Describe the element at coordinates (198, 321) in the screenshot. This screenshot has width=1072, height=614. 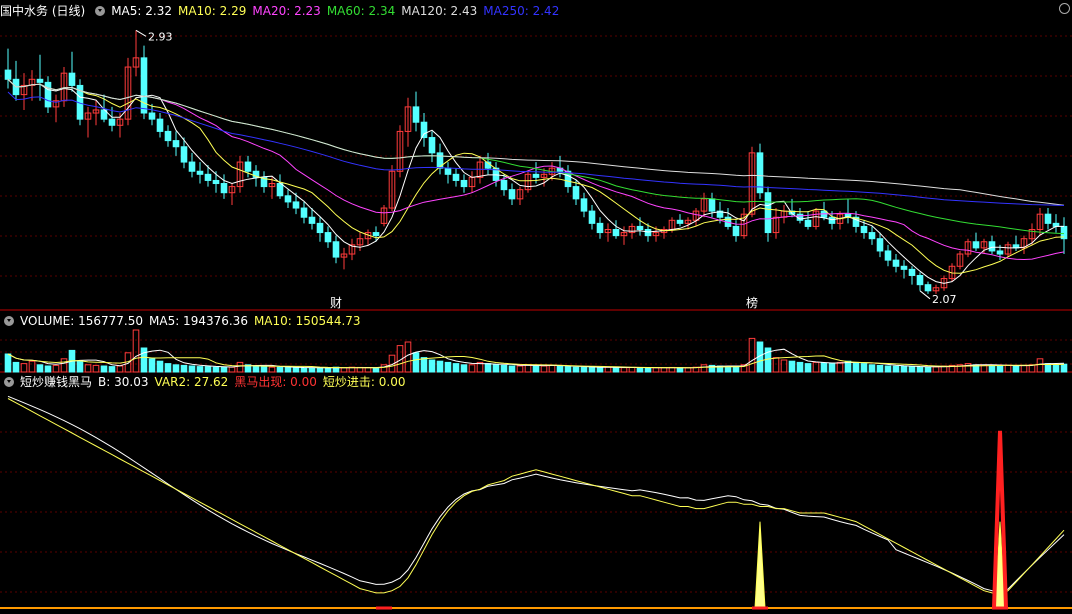
I see `volume-ma-label-0: MA5: 194376.36` at that location.